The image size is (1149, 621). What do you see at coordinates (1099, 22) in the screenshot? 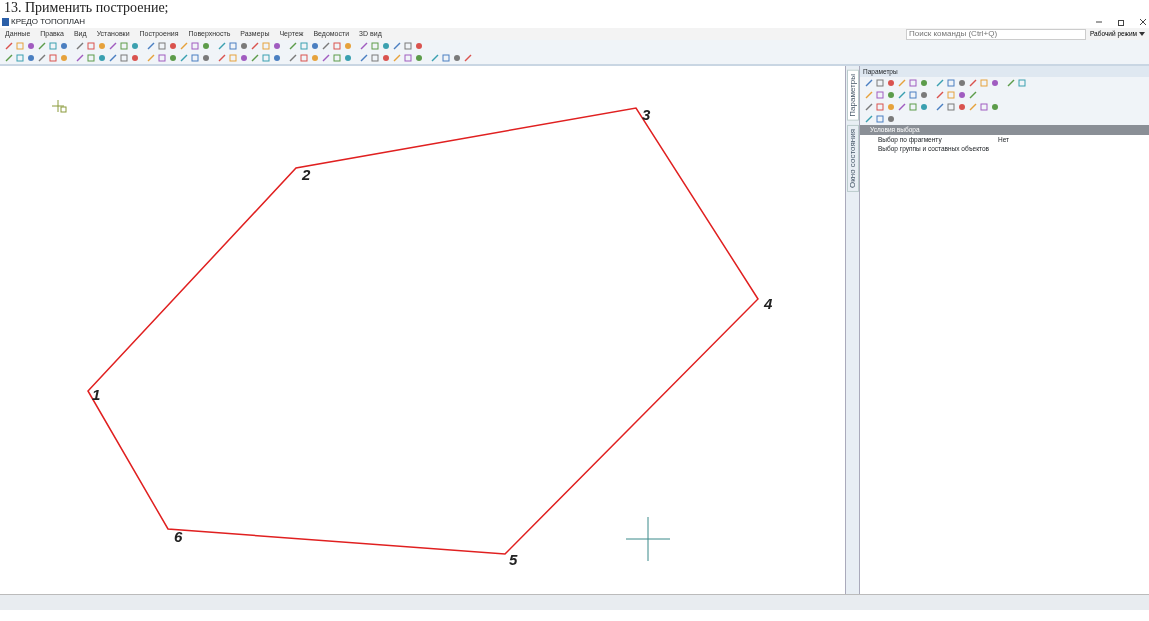
I see `minimize-icon` at bounding box center [1099, 22].